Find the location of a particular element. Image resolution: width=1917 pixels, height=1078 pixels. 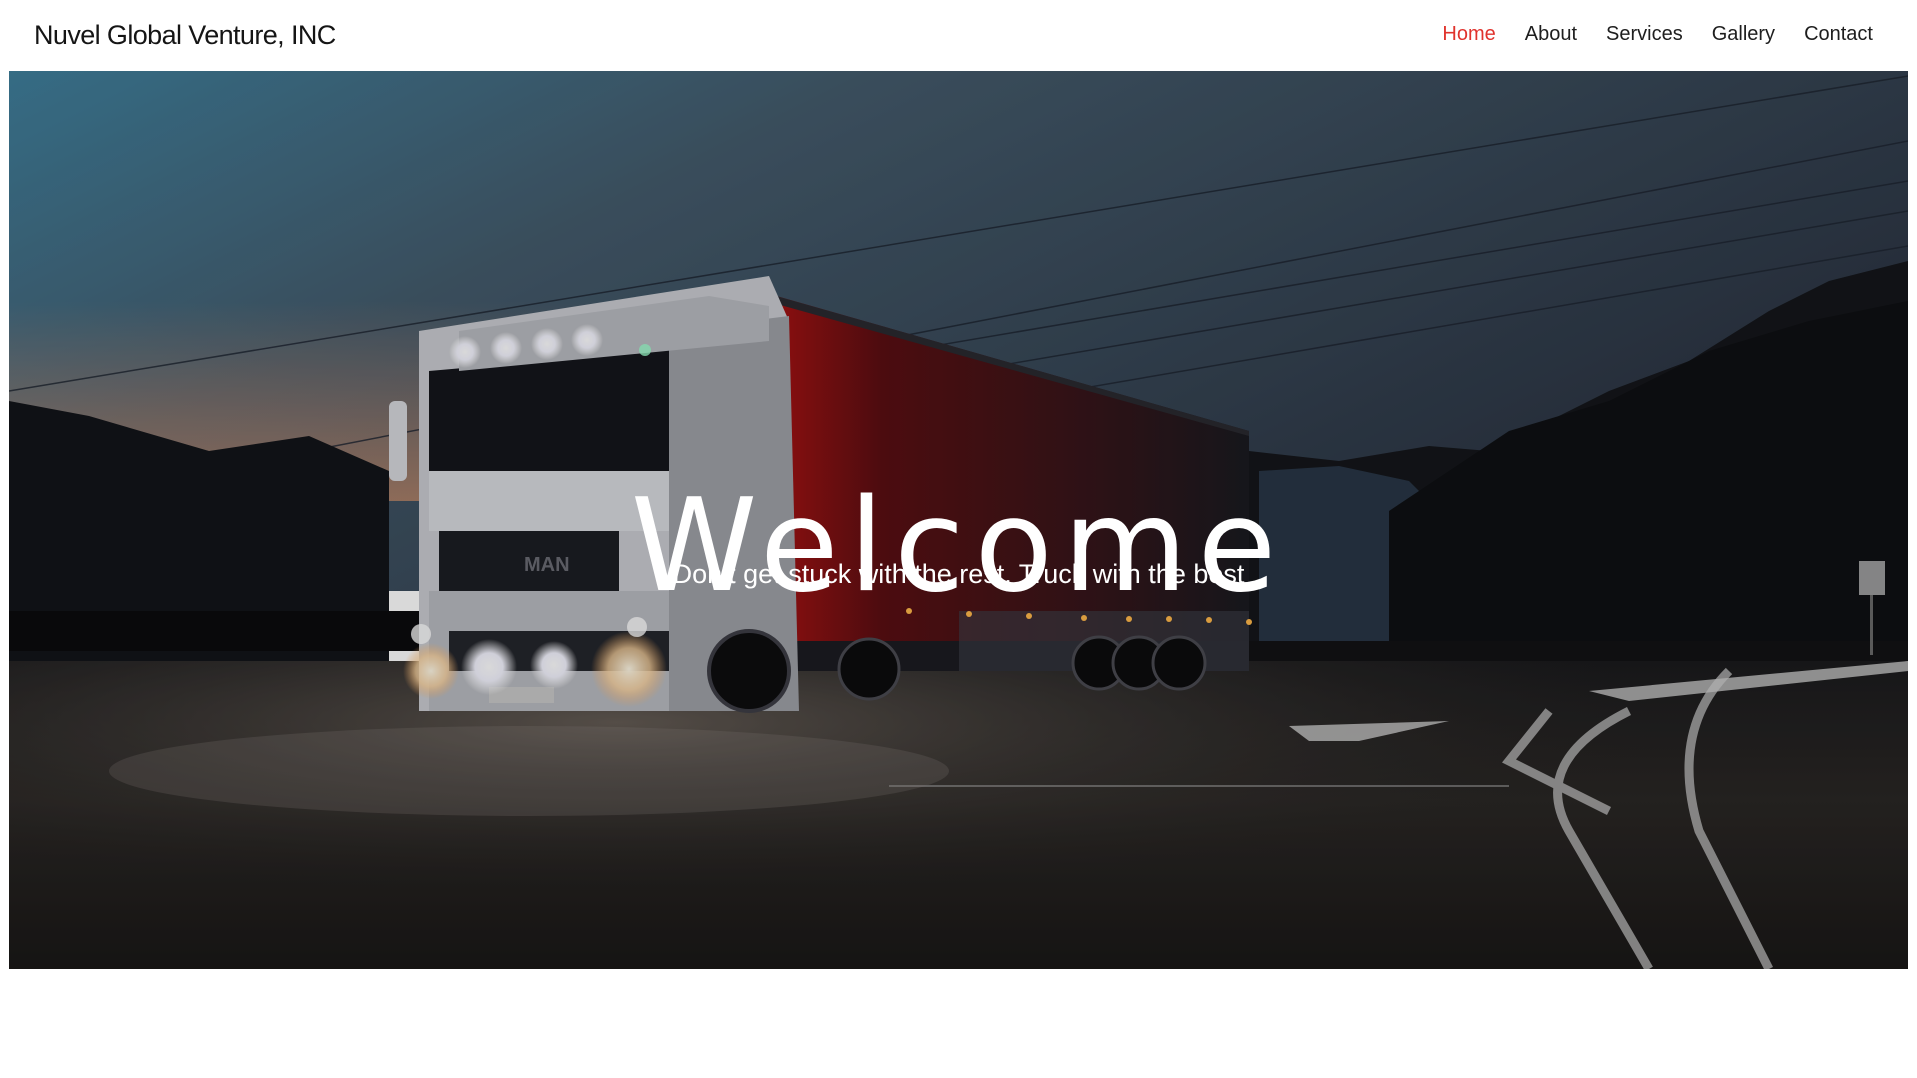

nav-home: Home is located at coordinates (1468, 34).